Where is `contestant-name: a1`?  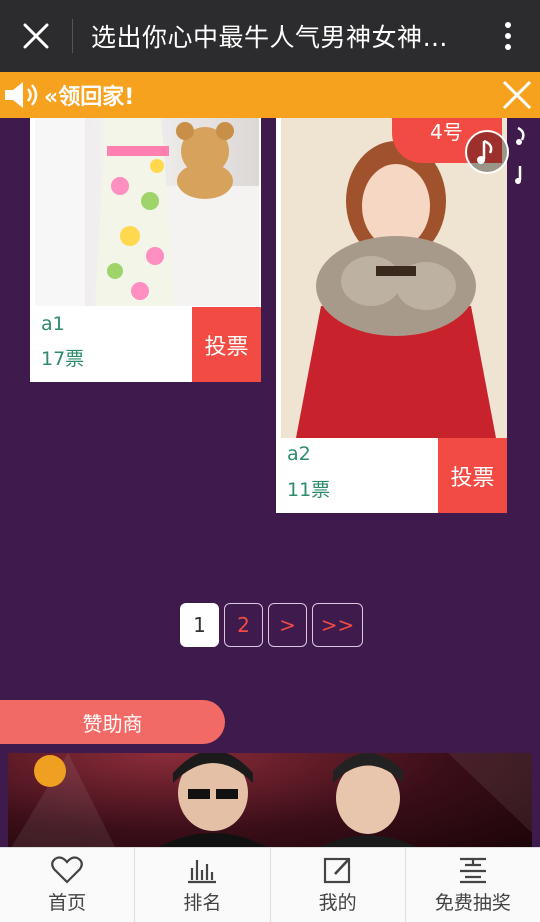
contestant-name: a1 is located at coordinates (53, 324).